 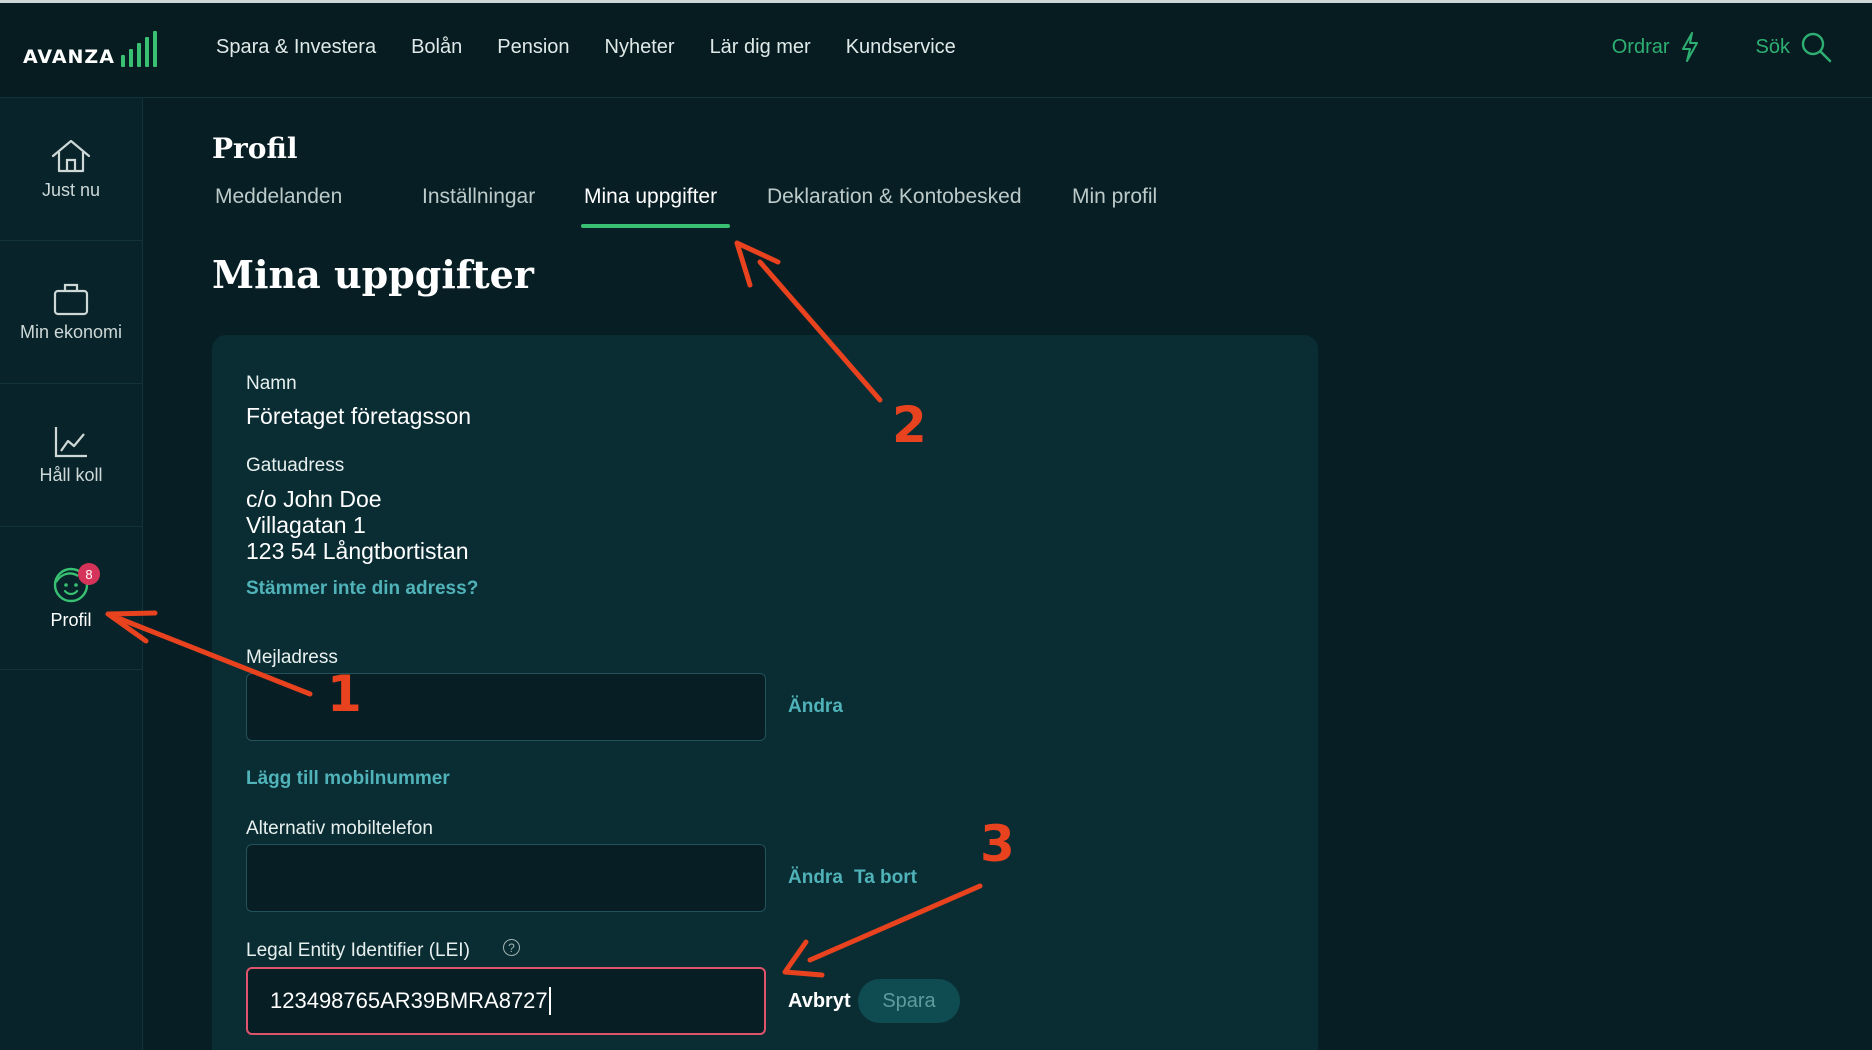 I want to click on annotation-number-1: 1, so click(x=344, y=694).